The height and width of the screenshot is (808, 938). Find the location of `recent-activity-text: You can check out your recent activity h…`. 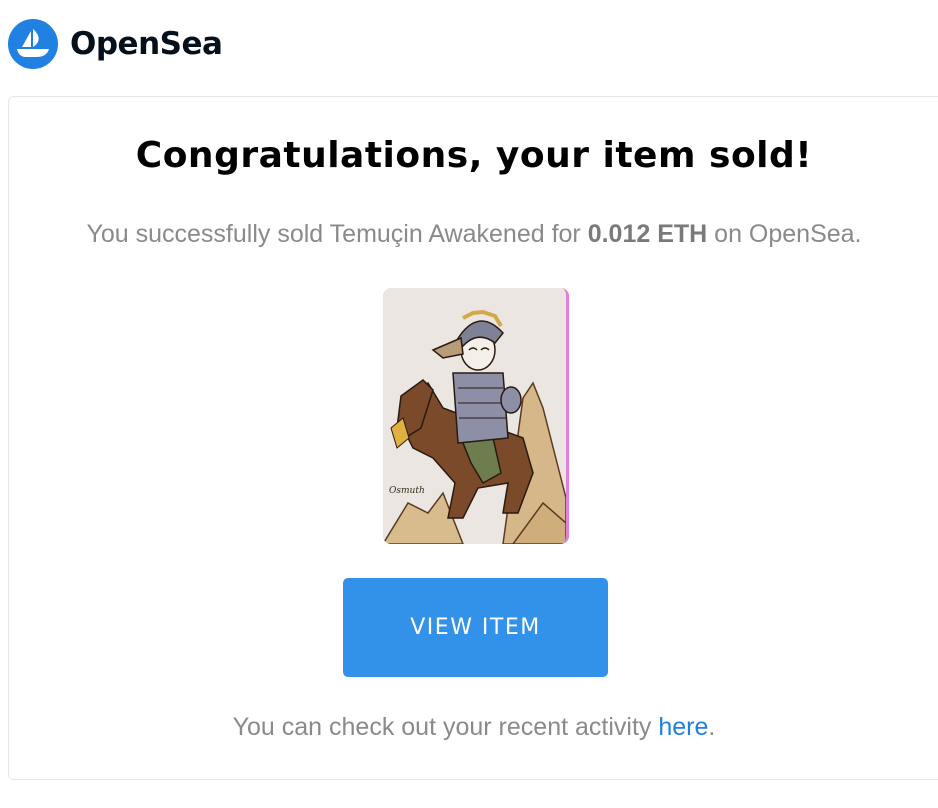

recent-activity-text: You can check out your recent activity h… is located at coordinates (473, 727).